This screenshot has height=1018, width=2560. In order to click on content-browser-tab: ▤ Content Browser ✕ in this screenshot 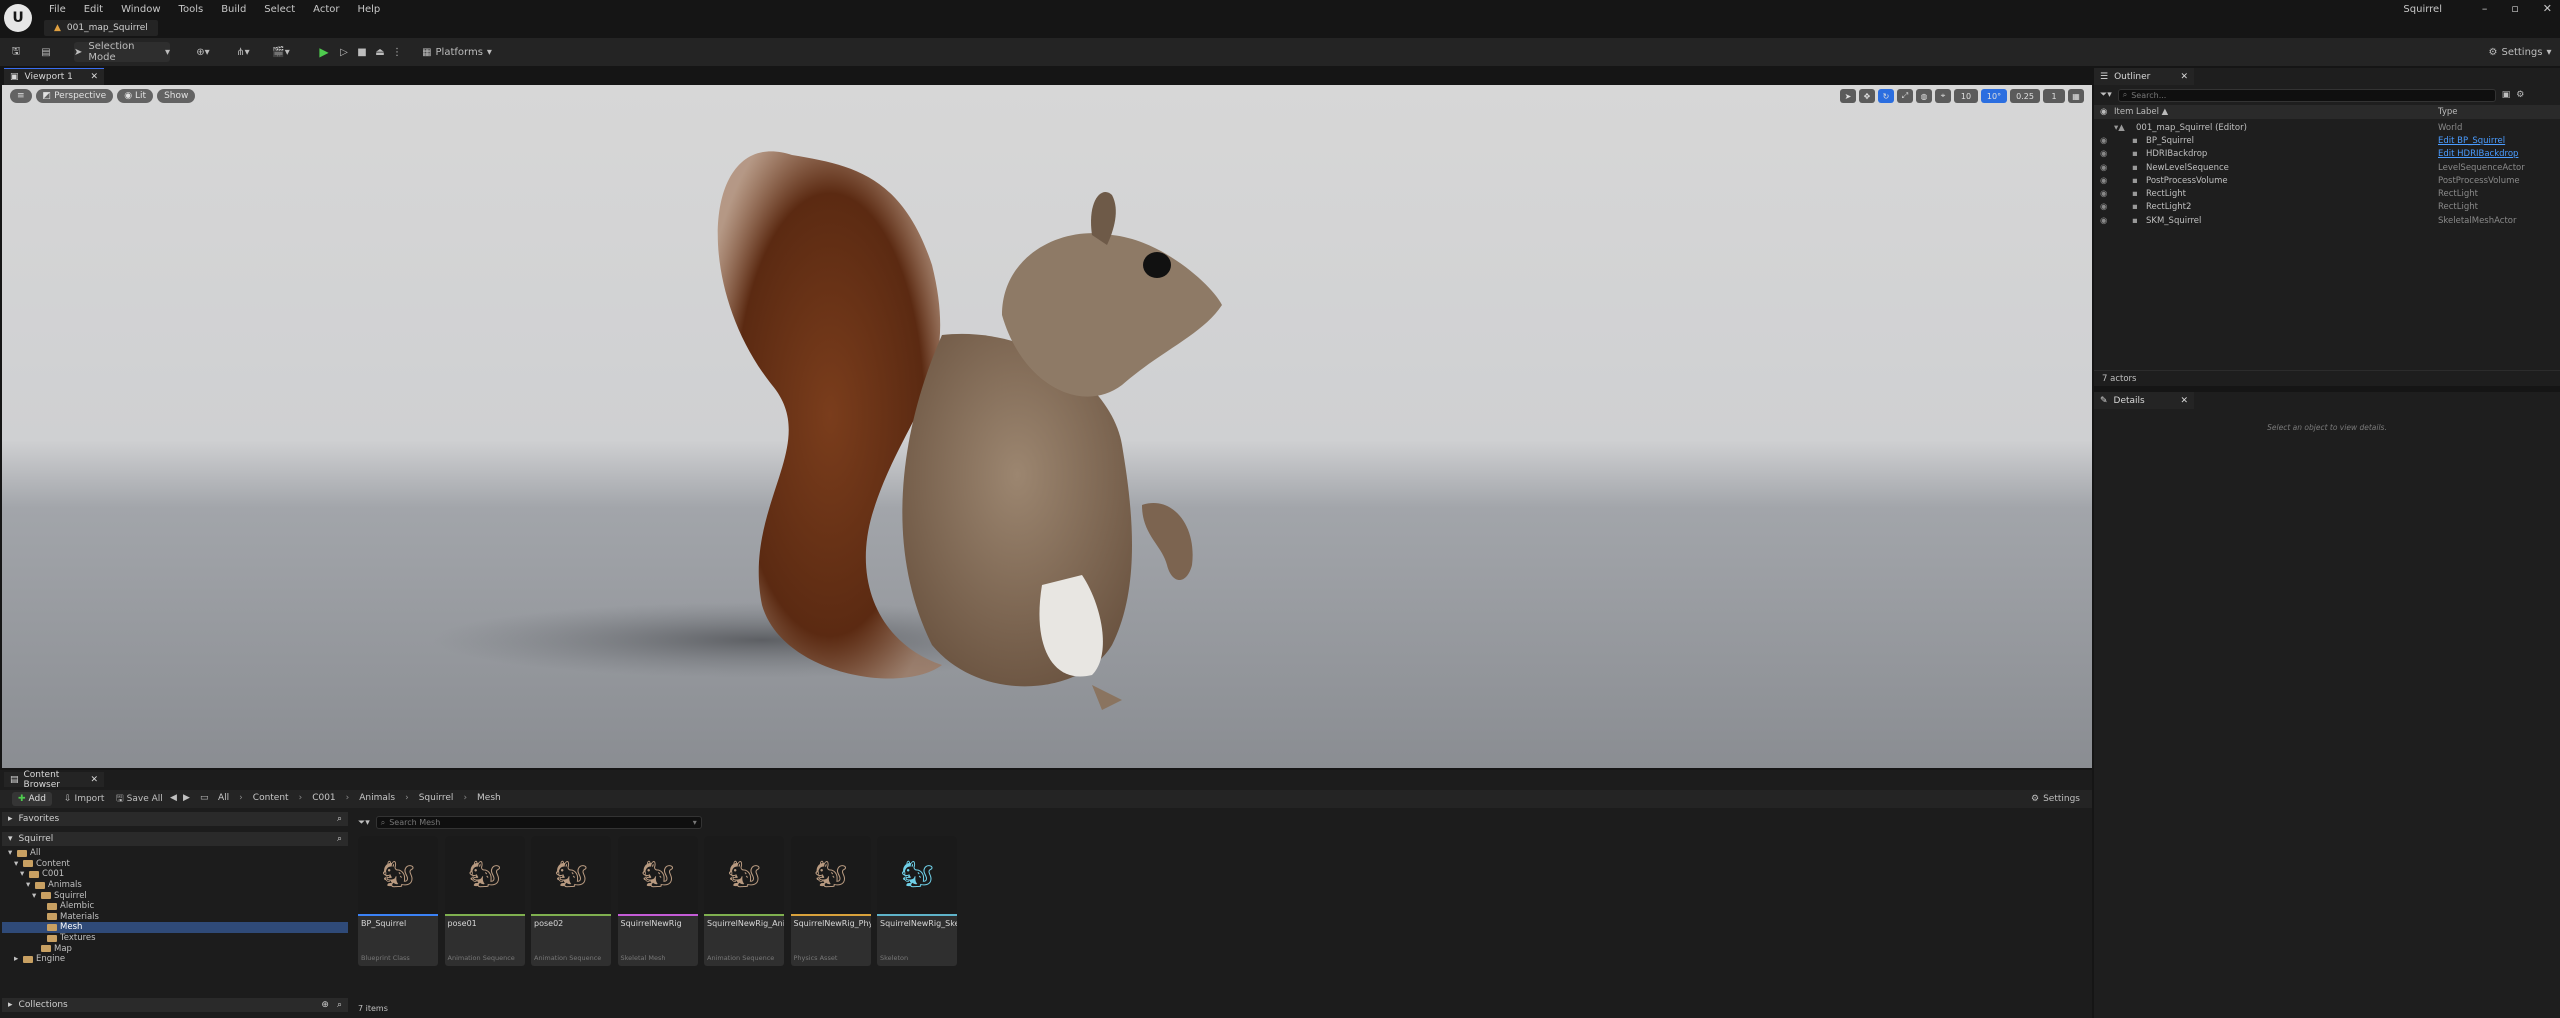, I will do `click(54, 780)`.